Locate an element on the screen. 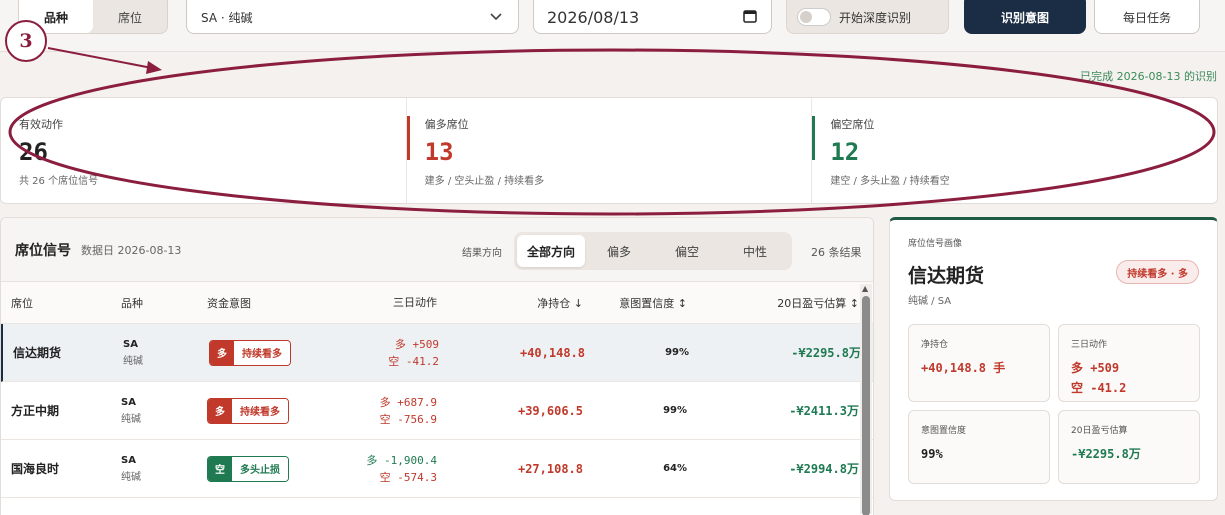  calendar-icon is located at coordinates (750, 17).